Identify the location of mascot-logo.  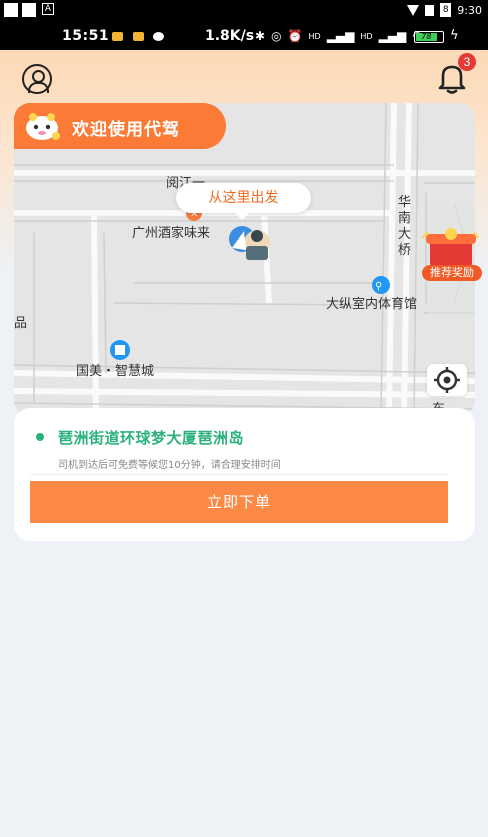
(43, 126).